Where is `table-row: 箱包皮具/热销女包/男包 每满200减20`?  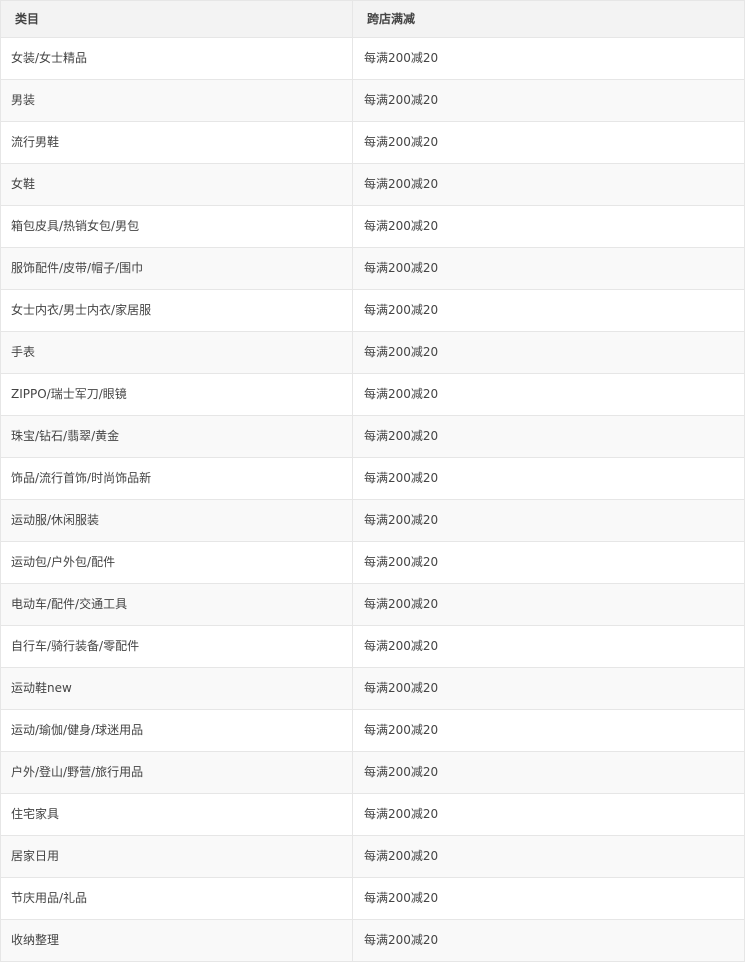
table-row: 箱包皮具/热销女包/男包 每满200减20 is located at coordinates (372, 226).